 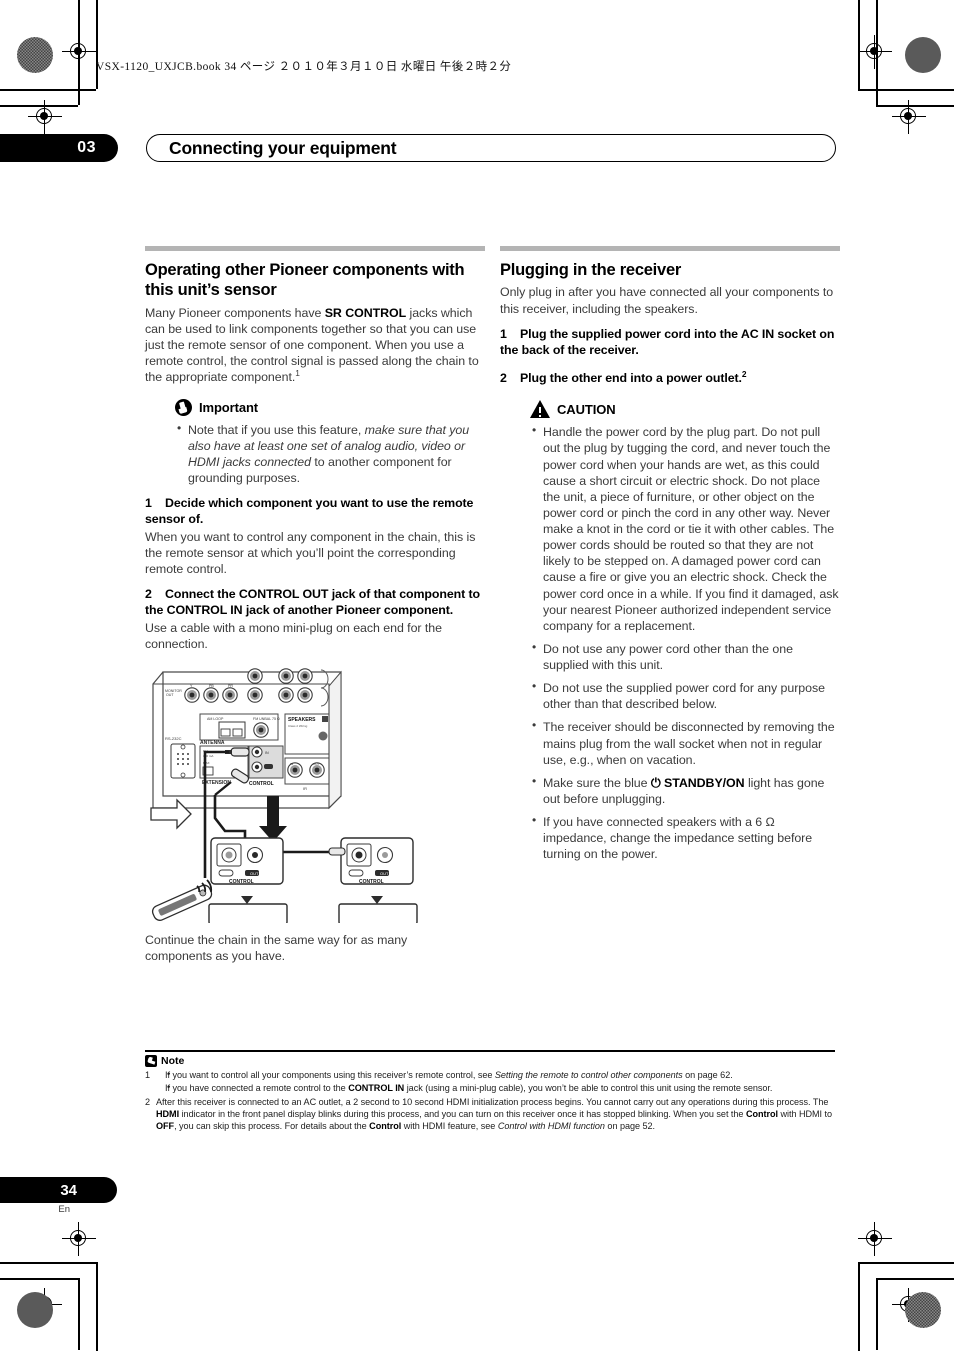 What do you see at coordinates (298, 726) in the screenshot?
I see `svg-text: Class 2 Wiring` at bounding box center [298, 726].